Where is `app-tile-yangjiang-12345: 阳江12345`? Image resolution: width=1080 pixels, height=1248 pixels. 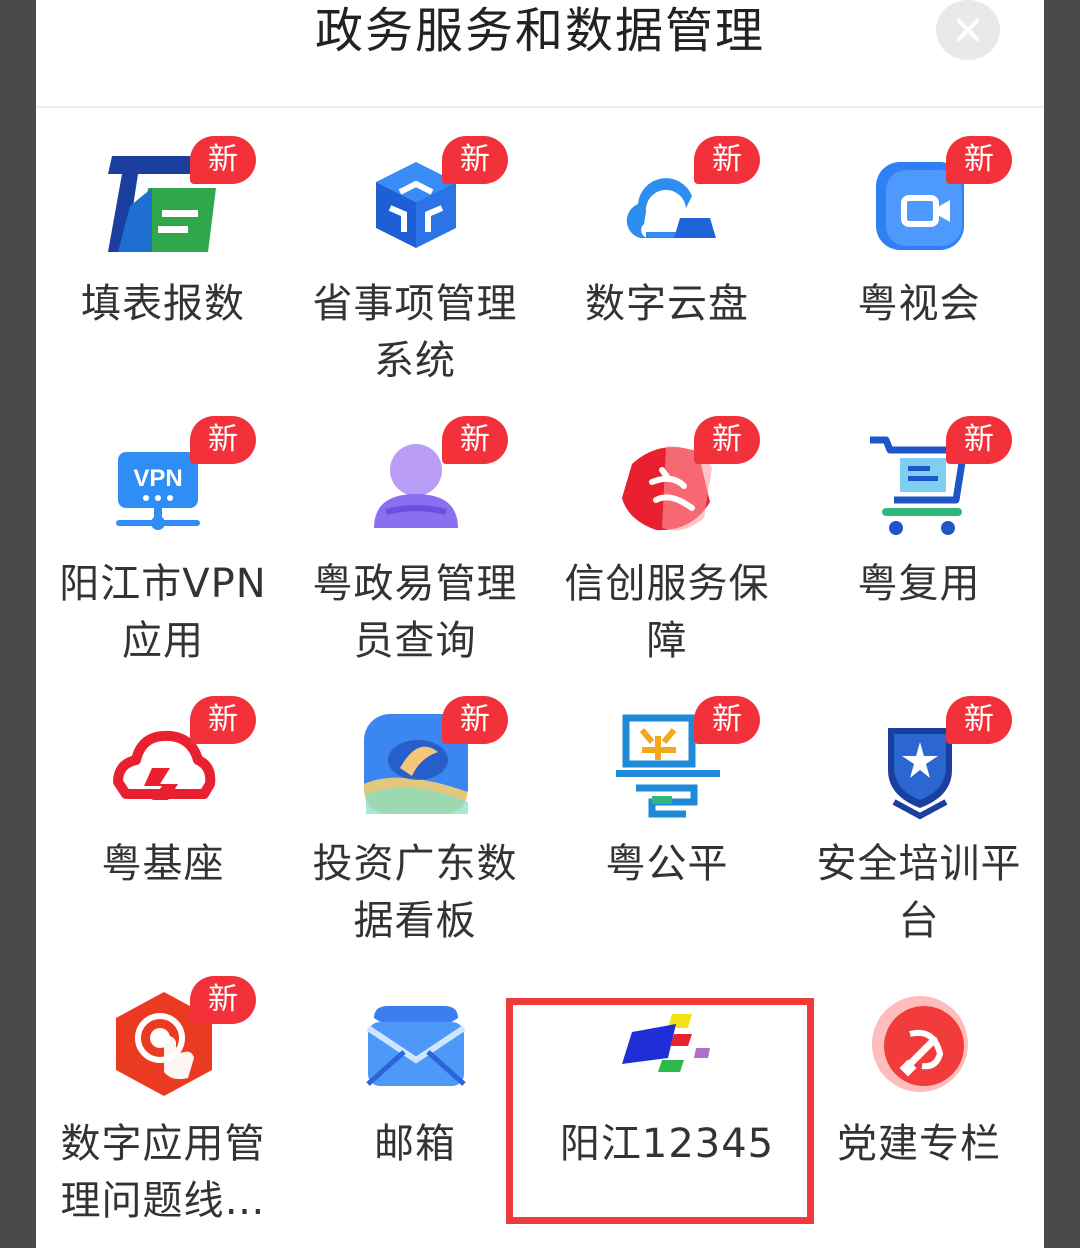 app-tile-yangjiang-12345: 阳江12345 is located at coordinates (667, 1083).